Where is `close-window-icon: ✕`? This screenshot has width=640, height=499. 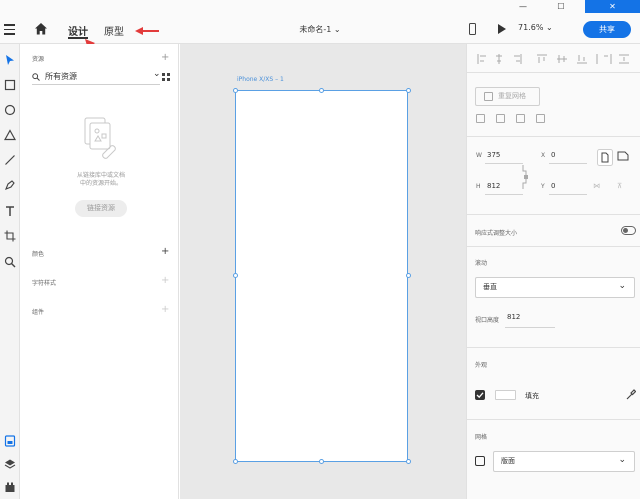 close-window-icon: ✕ is located at coordinates (612, 6).